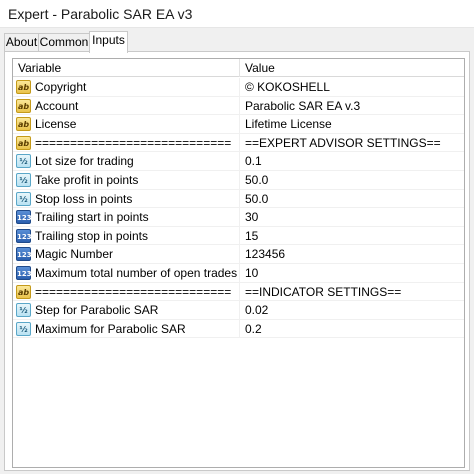 This screenshot has height=474, width=474. What do you see at coordinates (108, 42) in the screenshot?
I see `tab-inputs: Inputs` at bounding box center [108, 42].